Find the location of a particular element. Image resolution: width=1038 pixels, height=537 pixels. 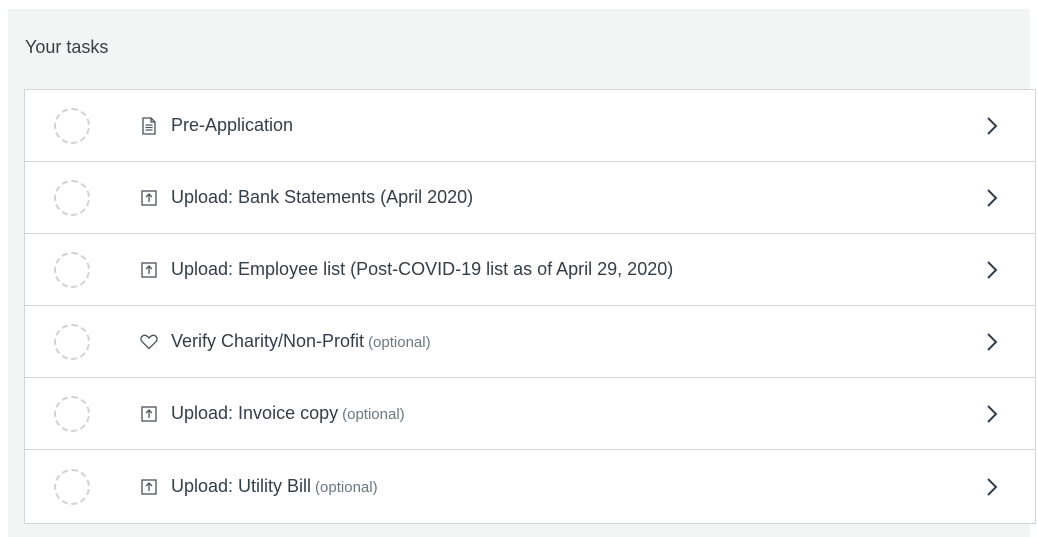

task-label-text: Pre-Application is located at coordinates (232, 124).